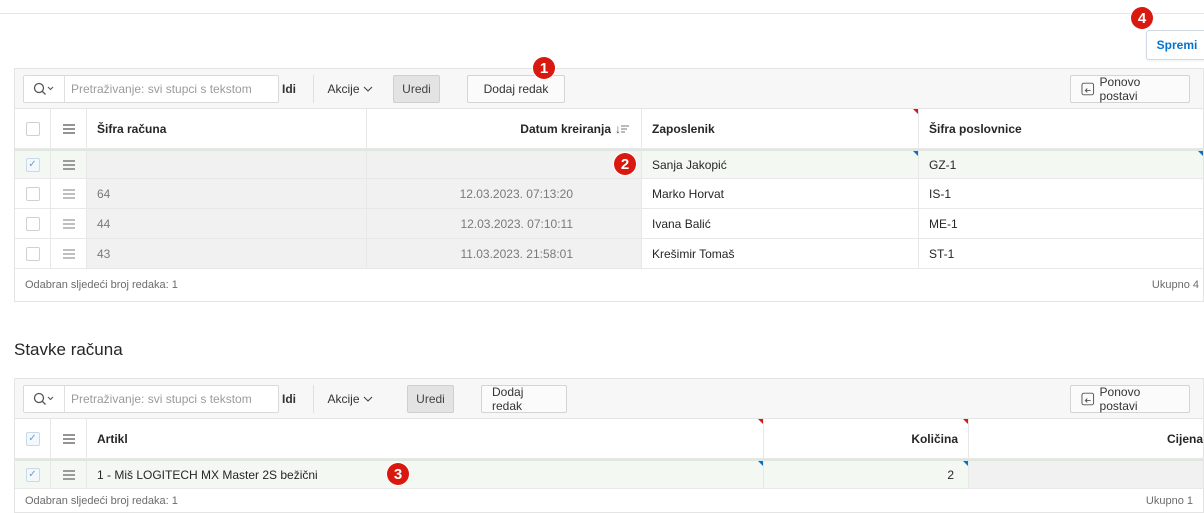 This screenshot has height=513, width=1204. Describe the element at coordinates (207, 474) in the screenshot. I see `cell-text: 1 - Miš LOGITECH MX Master 2S bežični` at that location.